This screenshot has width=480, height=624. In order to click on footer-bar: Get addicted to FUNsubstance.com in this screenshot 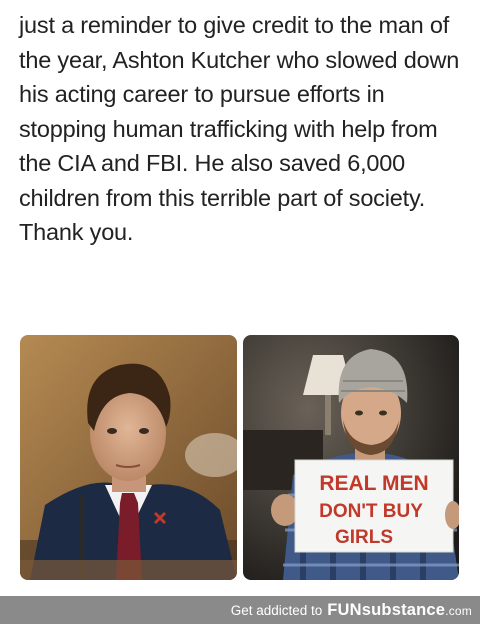, I will do `click(240, 610)`.